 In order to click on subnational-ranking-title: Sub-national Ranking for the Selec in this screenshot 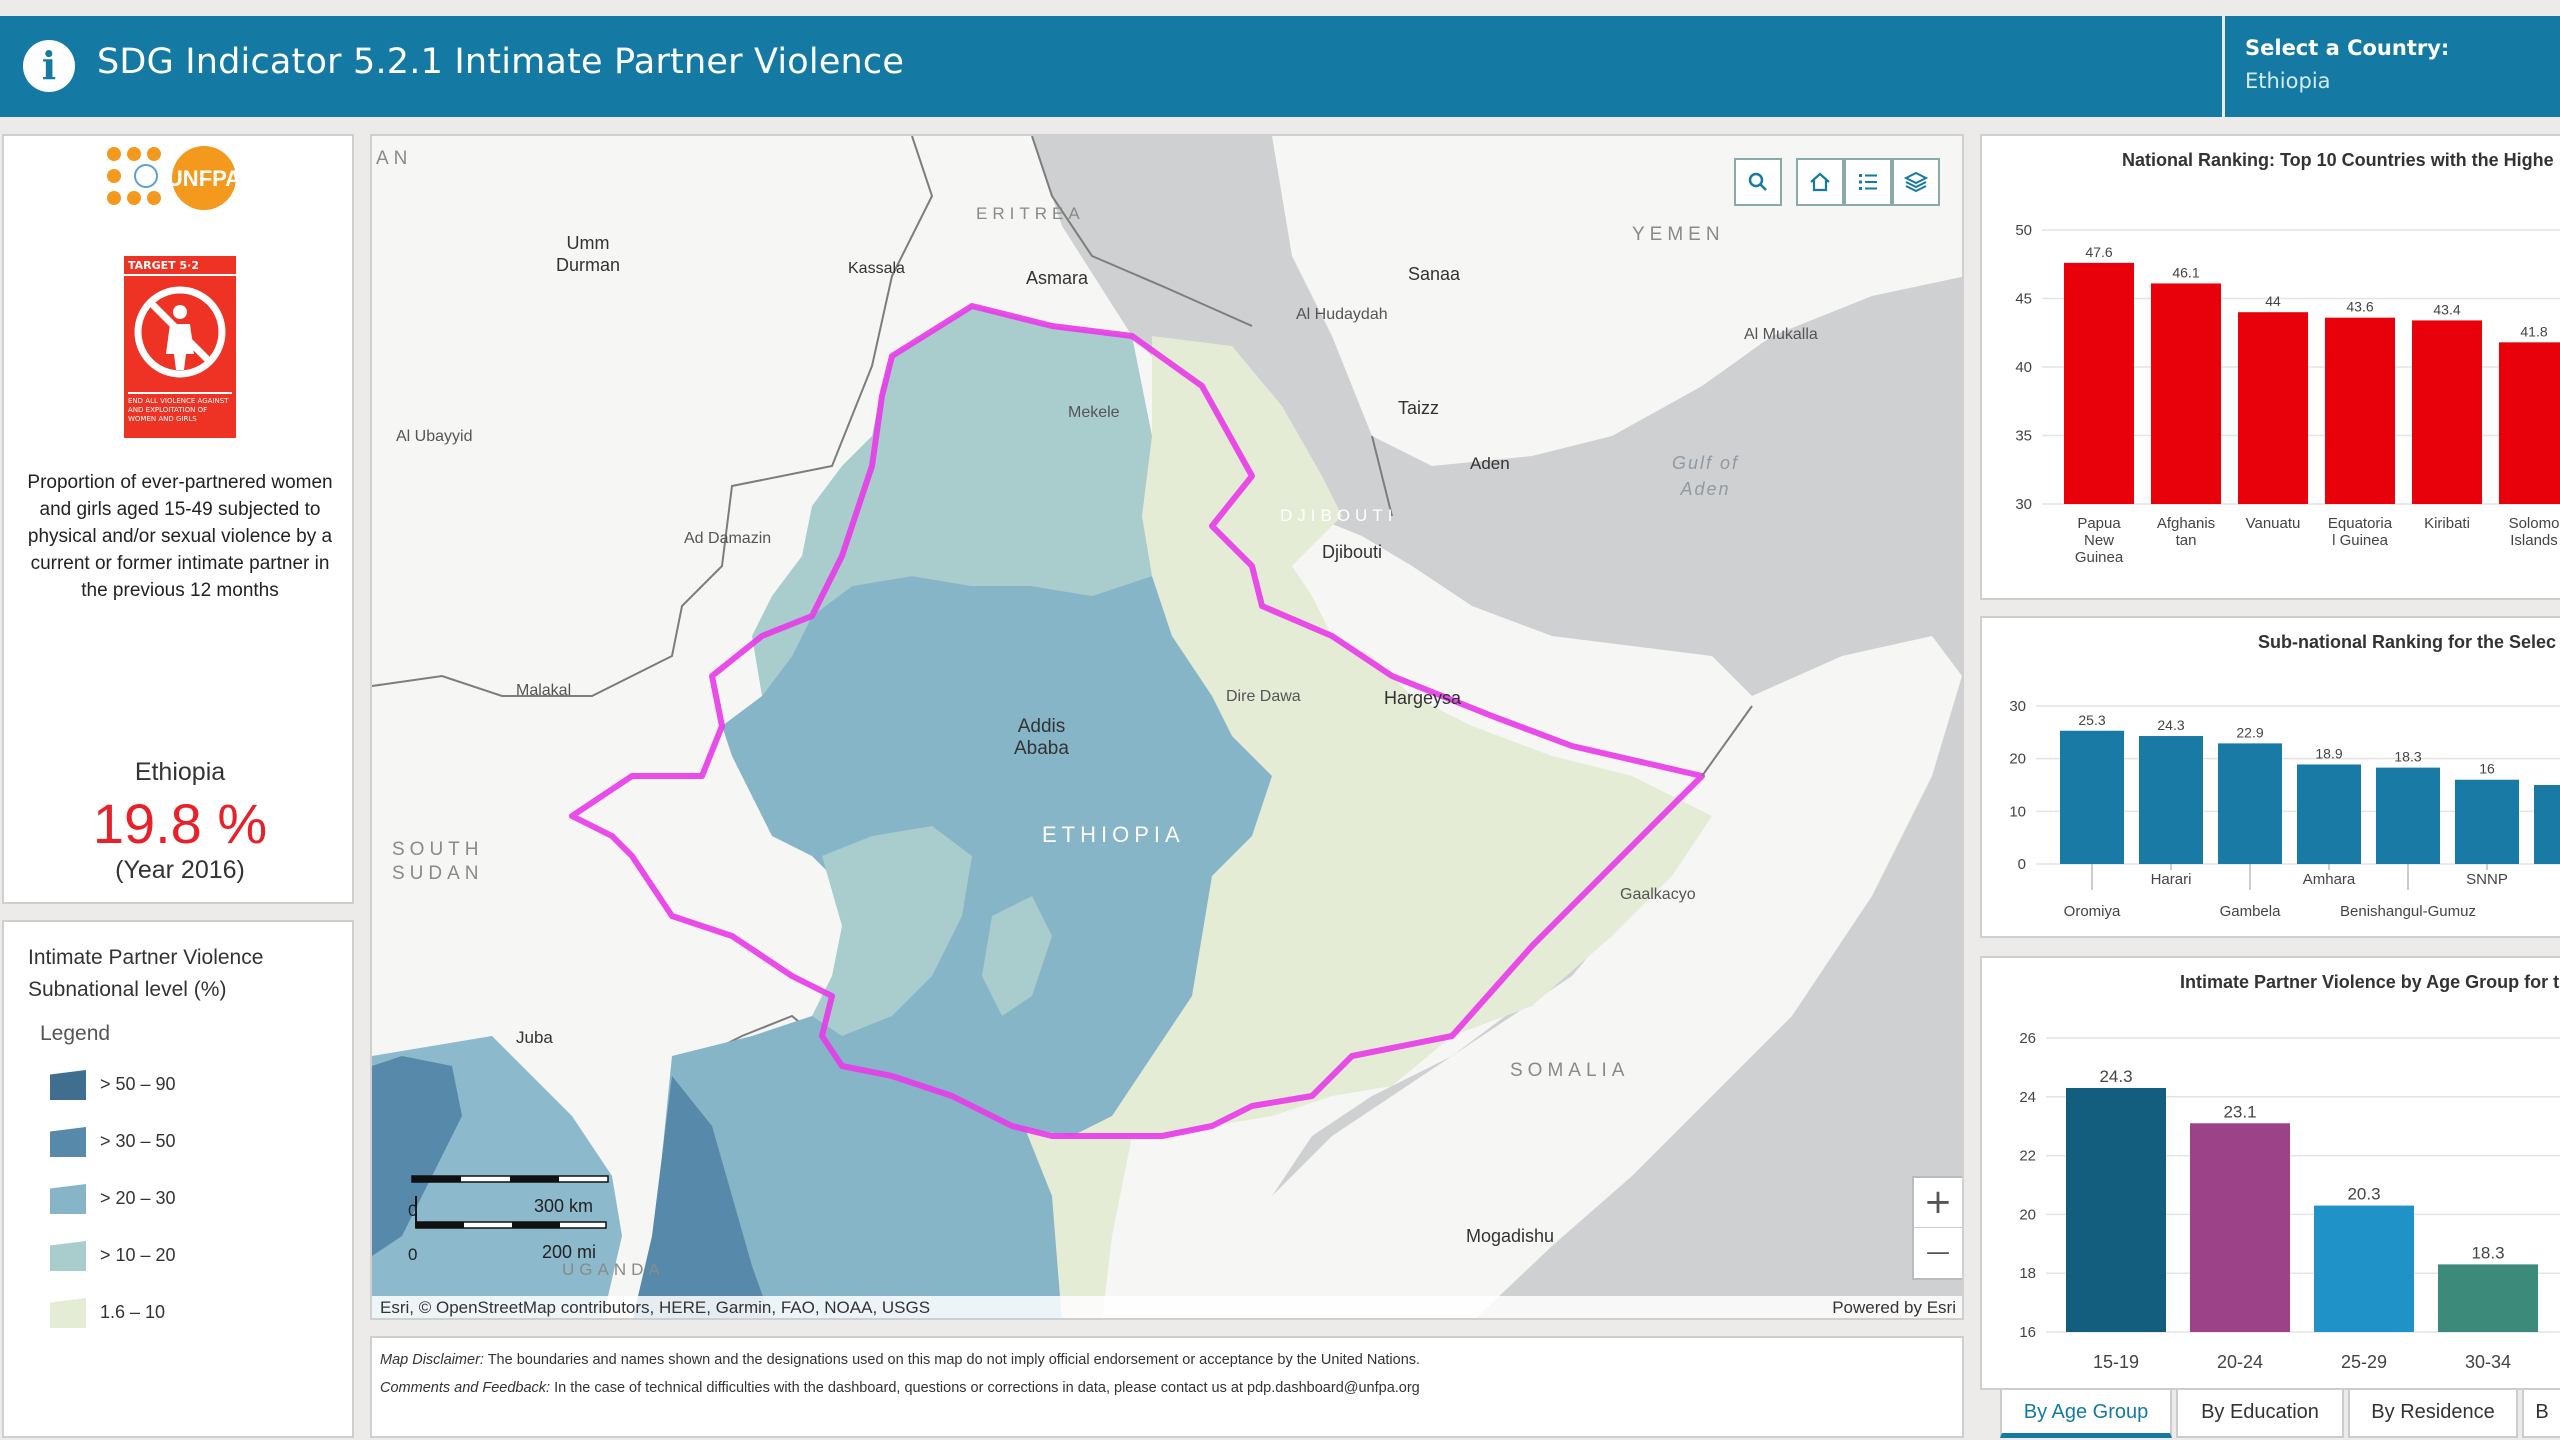, I will do `click(2407, 642)`.